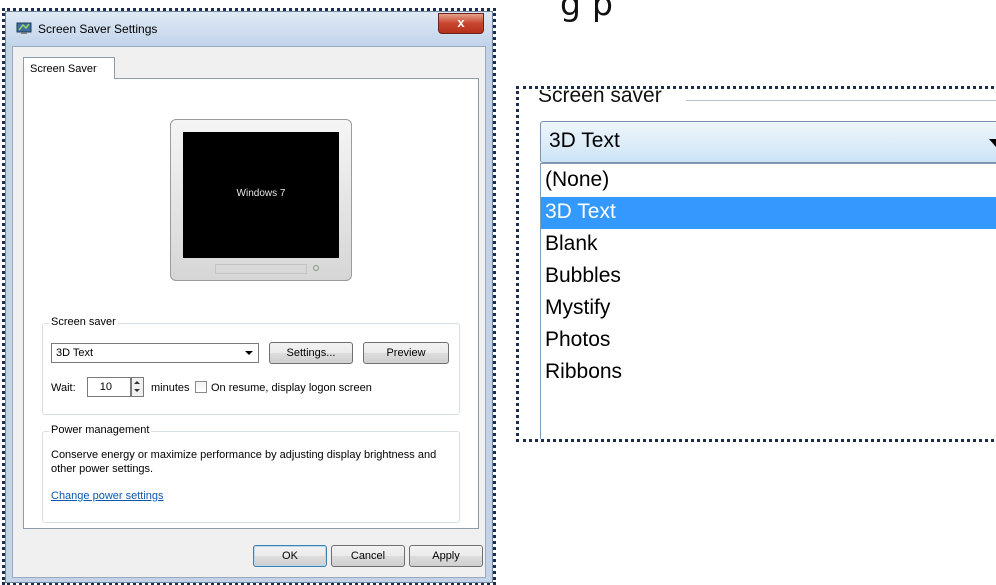 The height and width of the screenshot is (585, 996). Describe the element at coordinates (841, 100) in the screenshot. I see `groupbox-line` at that location.